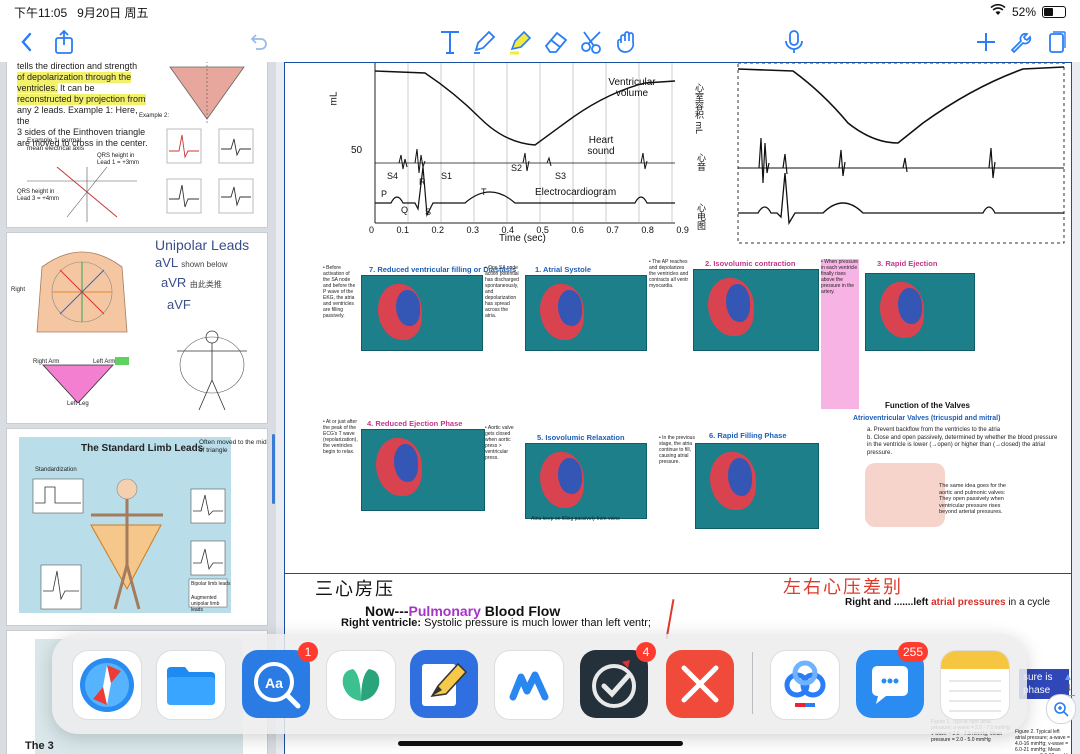 This screenshot has height=754, width=1080. What do you see at coordinates (107, 685) in the screenshot?
I see `safari-app-icon` at bounding box center [107, 685].